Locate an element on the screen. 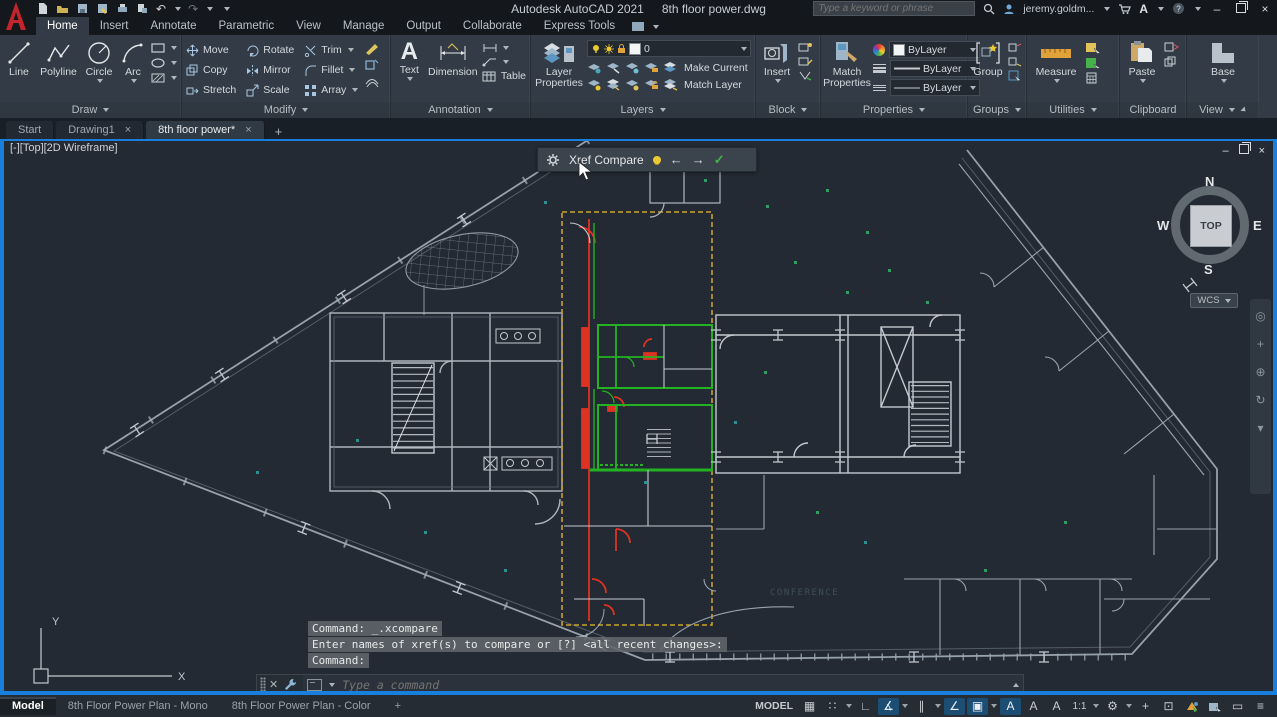  viewcube-top-face: TOP is located at coordinates (1211, 226).